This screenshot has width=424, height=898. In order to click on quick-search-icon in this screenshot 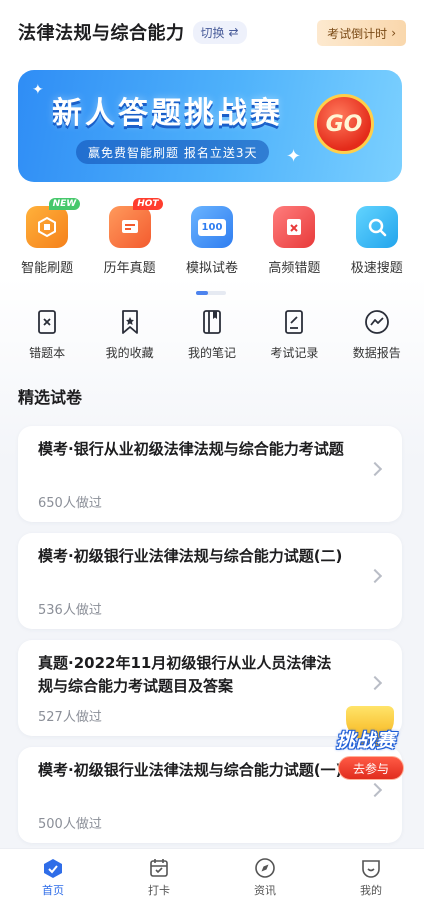, I will do `click(376, 227)`.